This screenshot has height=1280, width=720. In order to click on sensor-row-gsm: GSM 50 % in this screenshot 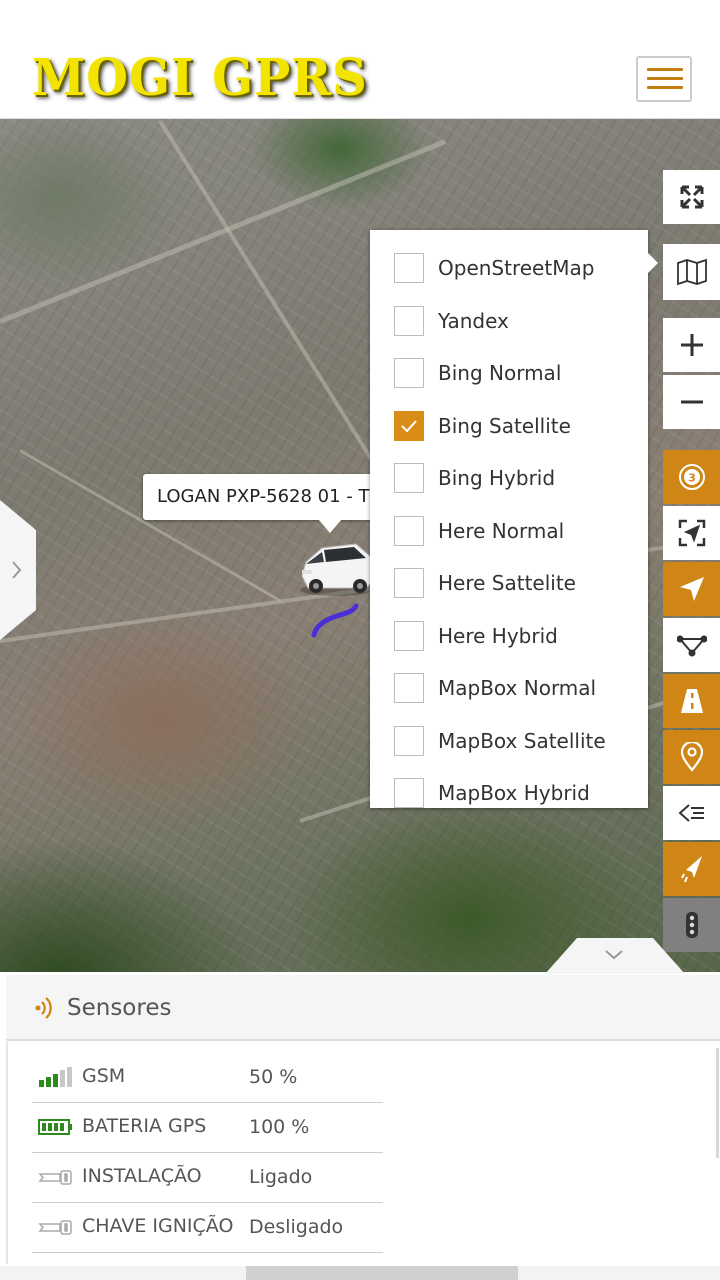, I will do `click(207, 1077)`.